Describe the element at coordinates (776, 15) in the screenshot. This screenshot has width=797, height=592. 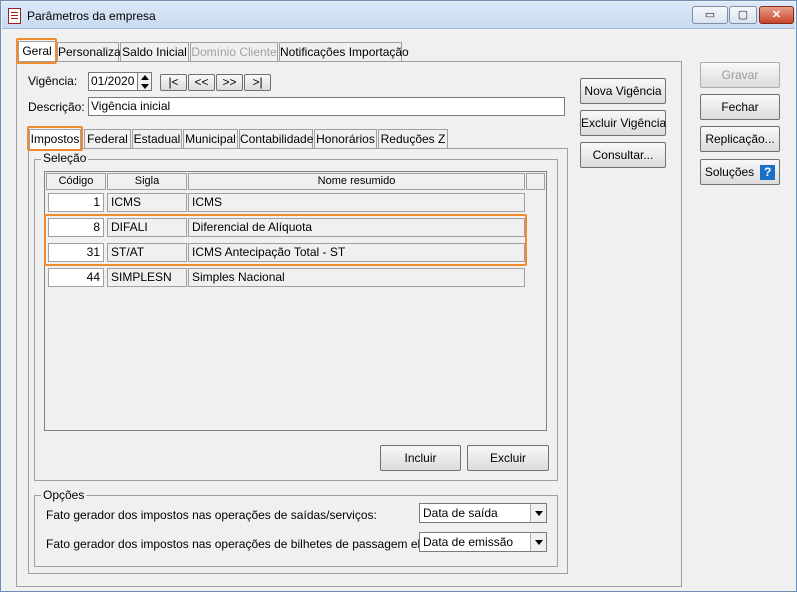
I see `close-button: ✕` at that location.